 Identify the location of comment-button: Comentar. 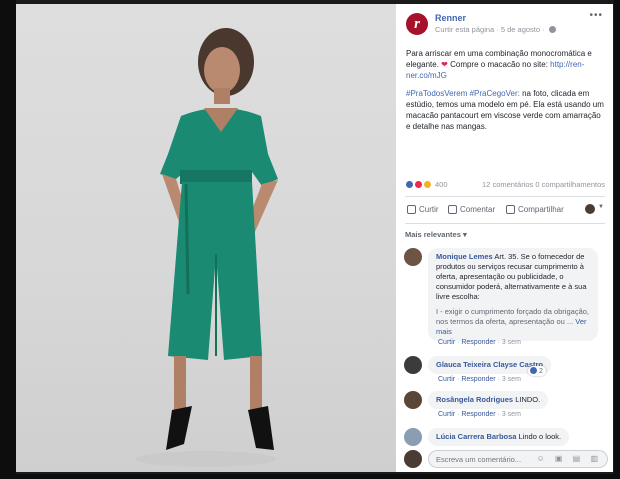
(471, 209).